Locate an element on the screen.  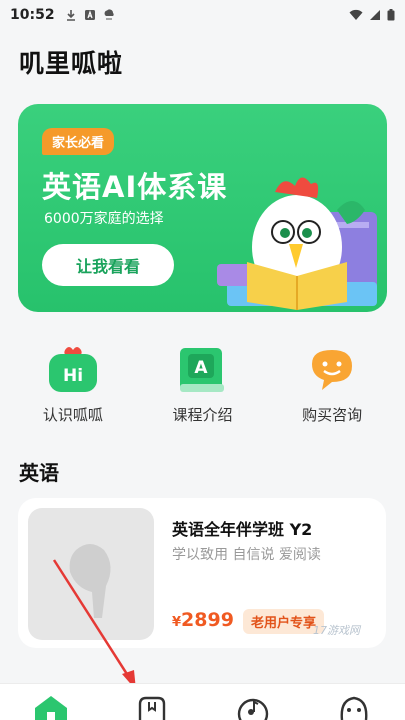
tab-home is located at coordinates (51, 701).